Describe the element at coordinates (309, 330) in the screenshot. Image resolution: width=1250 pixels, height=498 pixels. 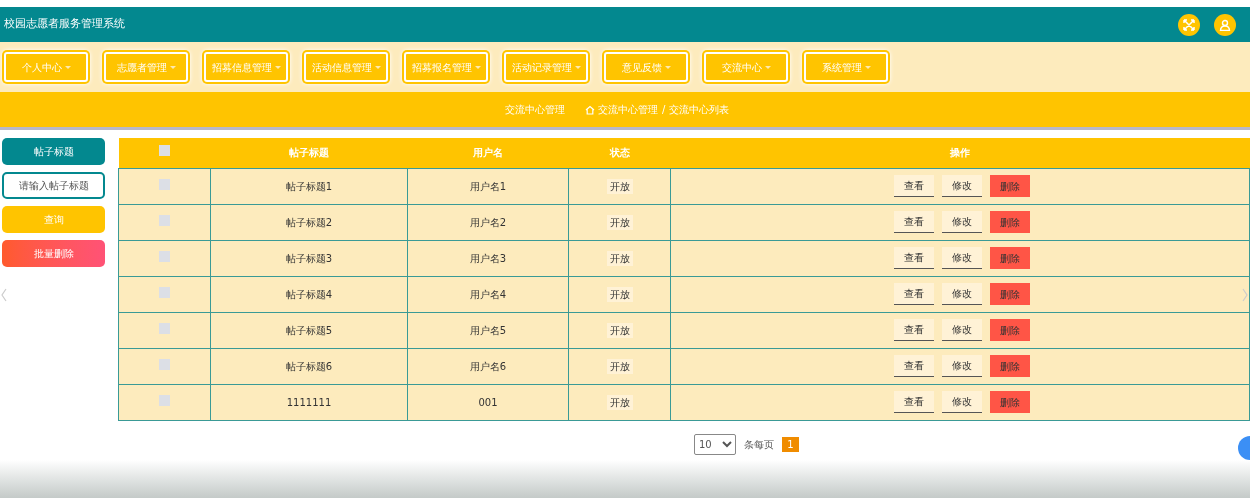
I see `table-cell: 帖子标题5` at that location.